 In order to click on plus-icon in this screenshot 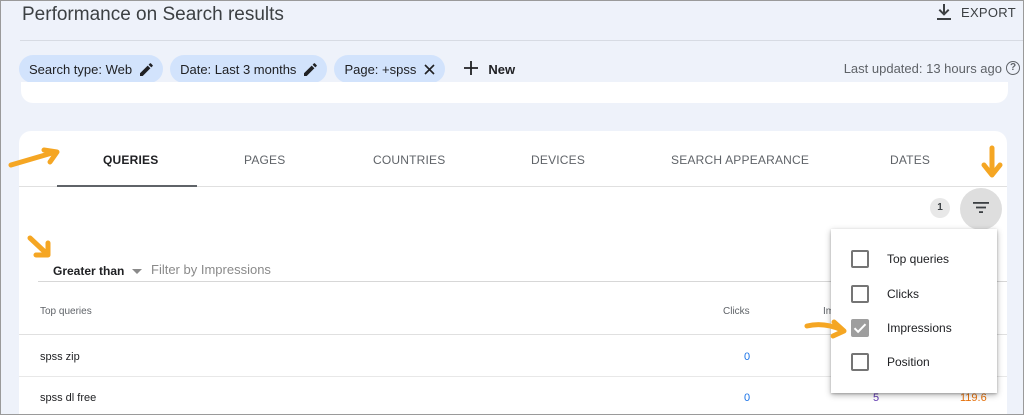, I will do `click(471, 69)`.